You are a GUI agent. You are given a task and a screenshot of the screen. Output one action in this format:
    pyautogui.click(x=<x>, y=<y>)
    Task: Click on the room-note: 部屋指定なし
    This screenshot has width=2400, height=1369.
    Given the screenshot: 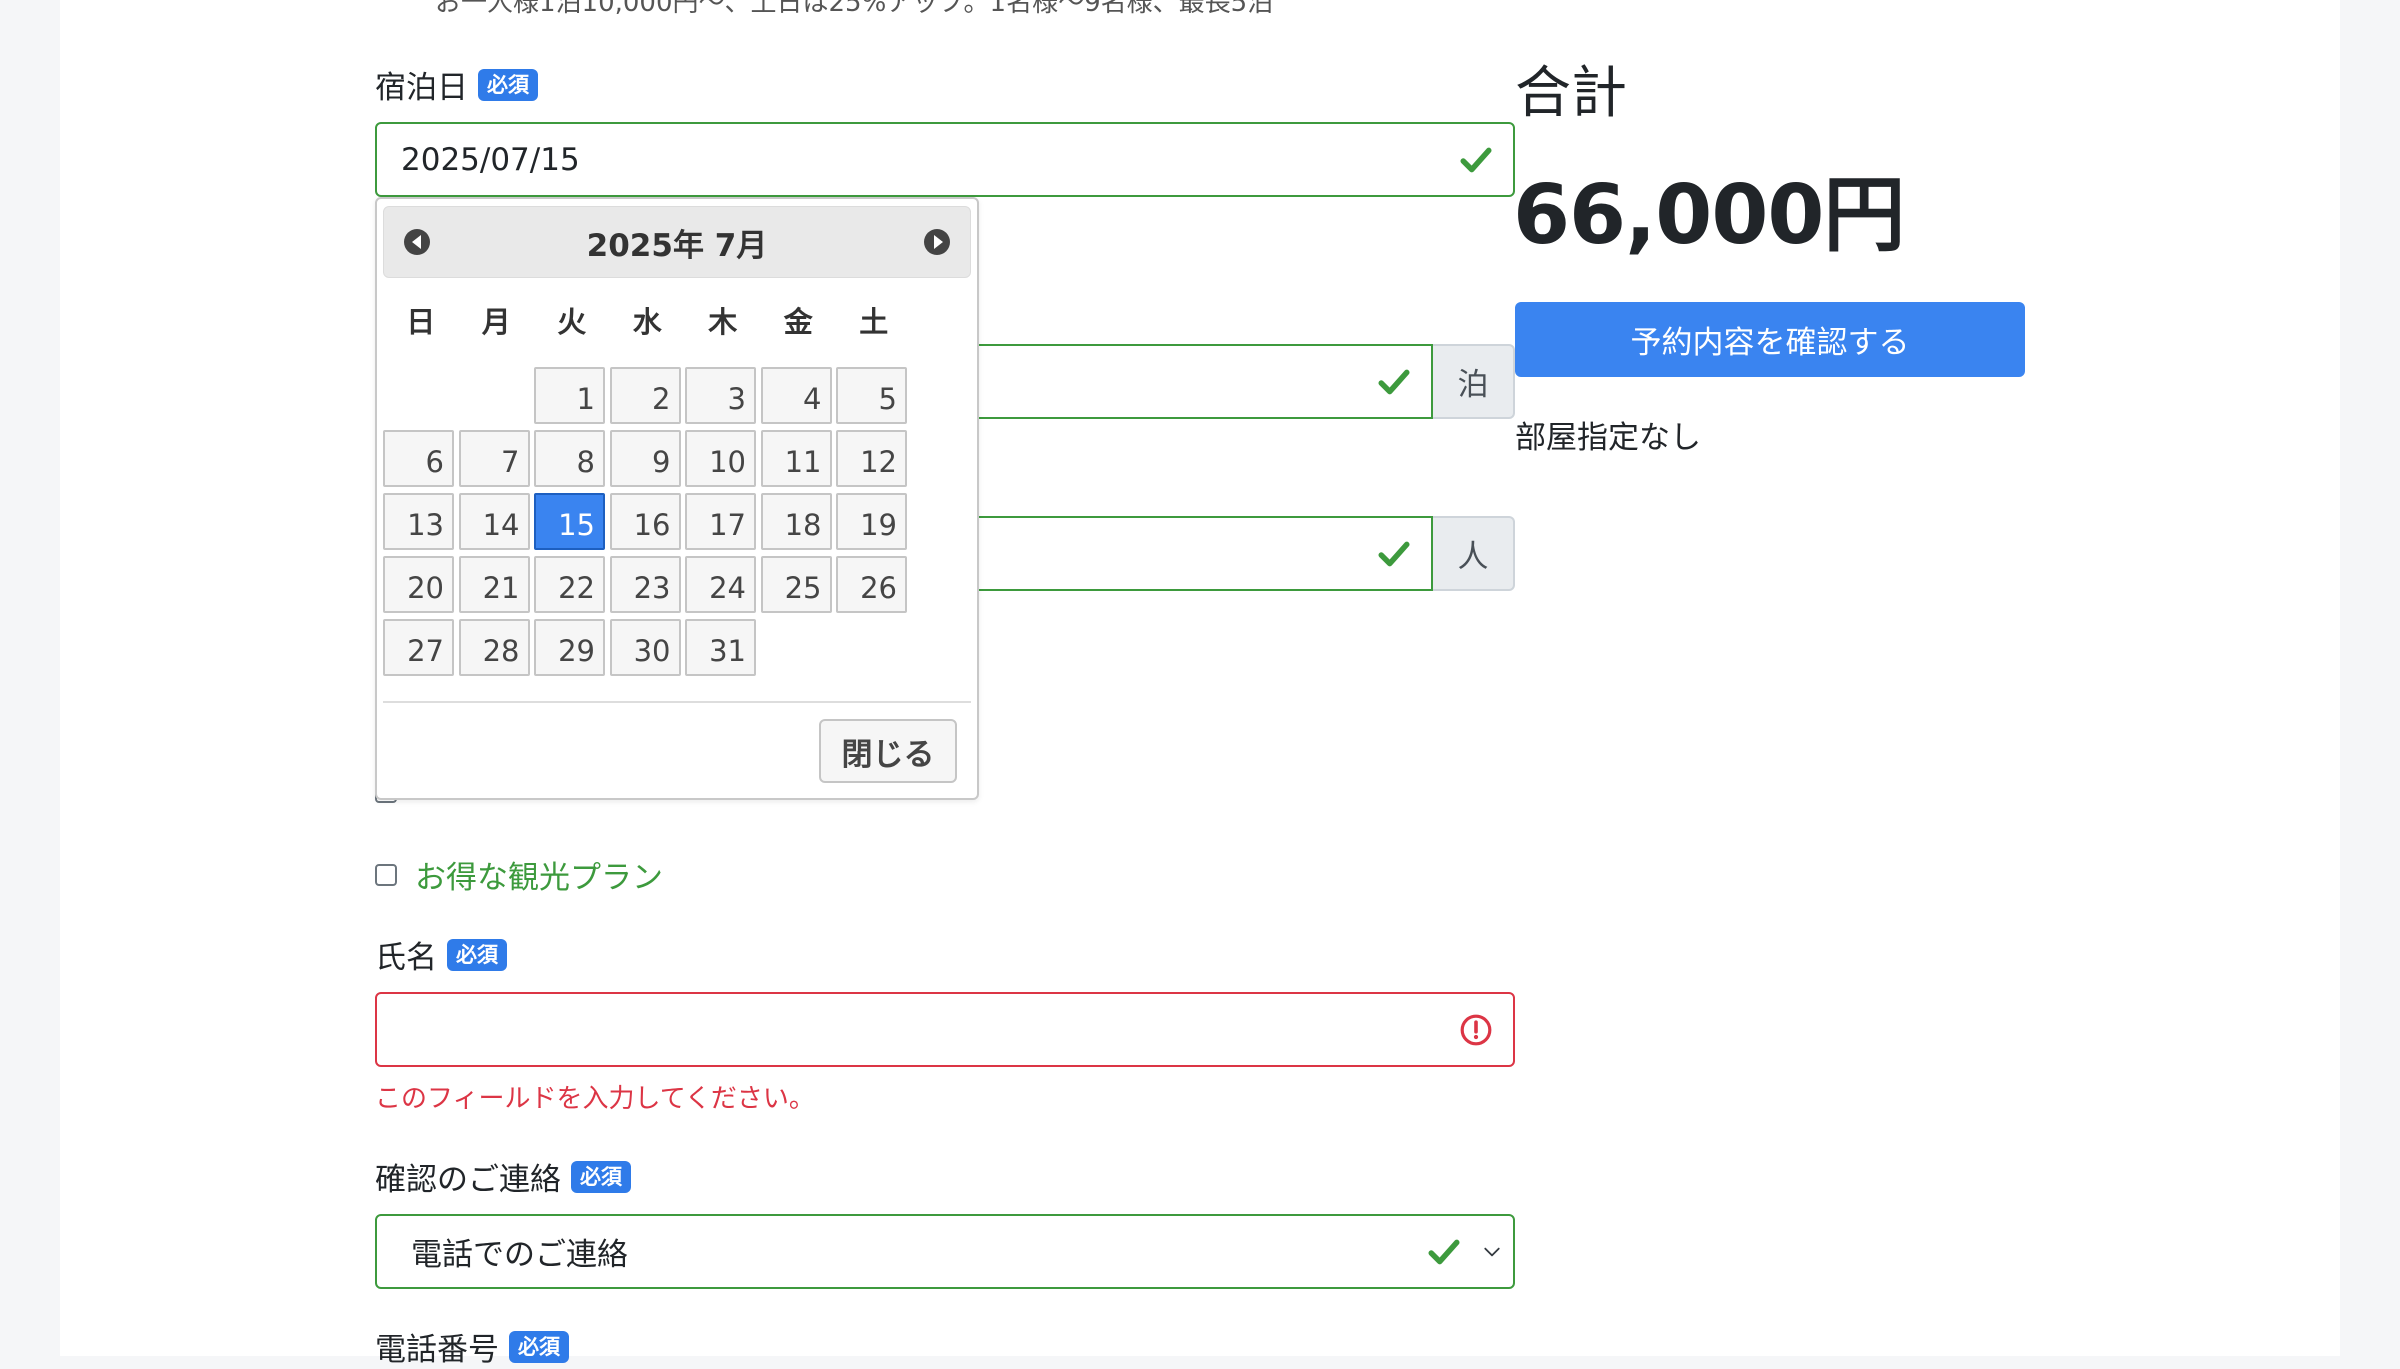 What is the action you would take?
    pyautogui.click(x=1608, y=438)
    